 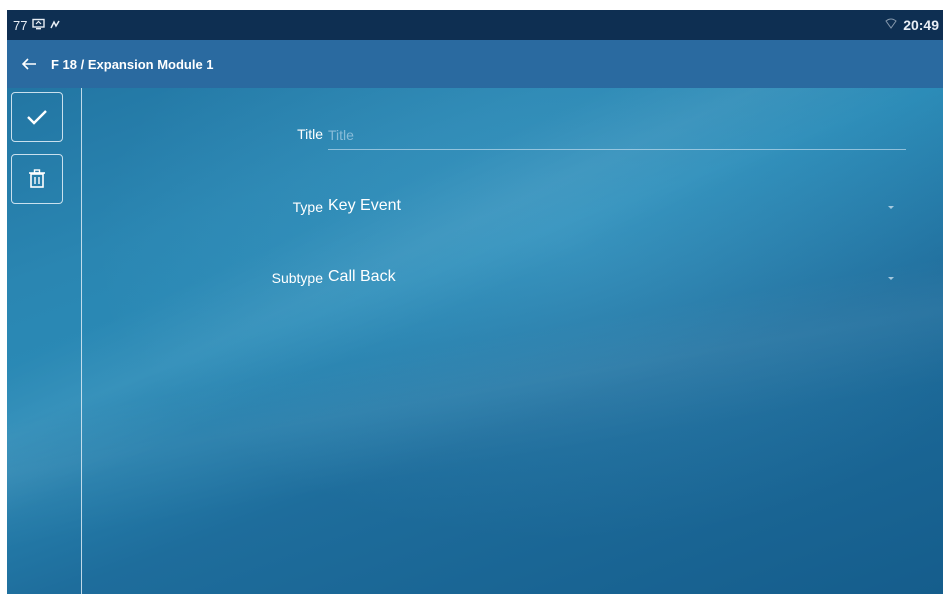 What do you see at coordinates (307, 207) in the screenshot?
I see `type-label: Type` at bounding box center [307, 207].